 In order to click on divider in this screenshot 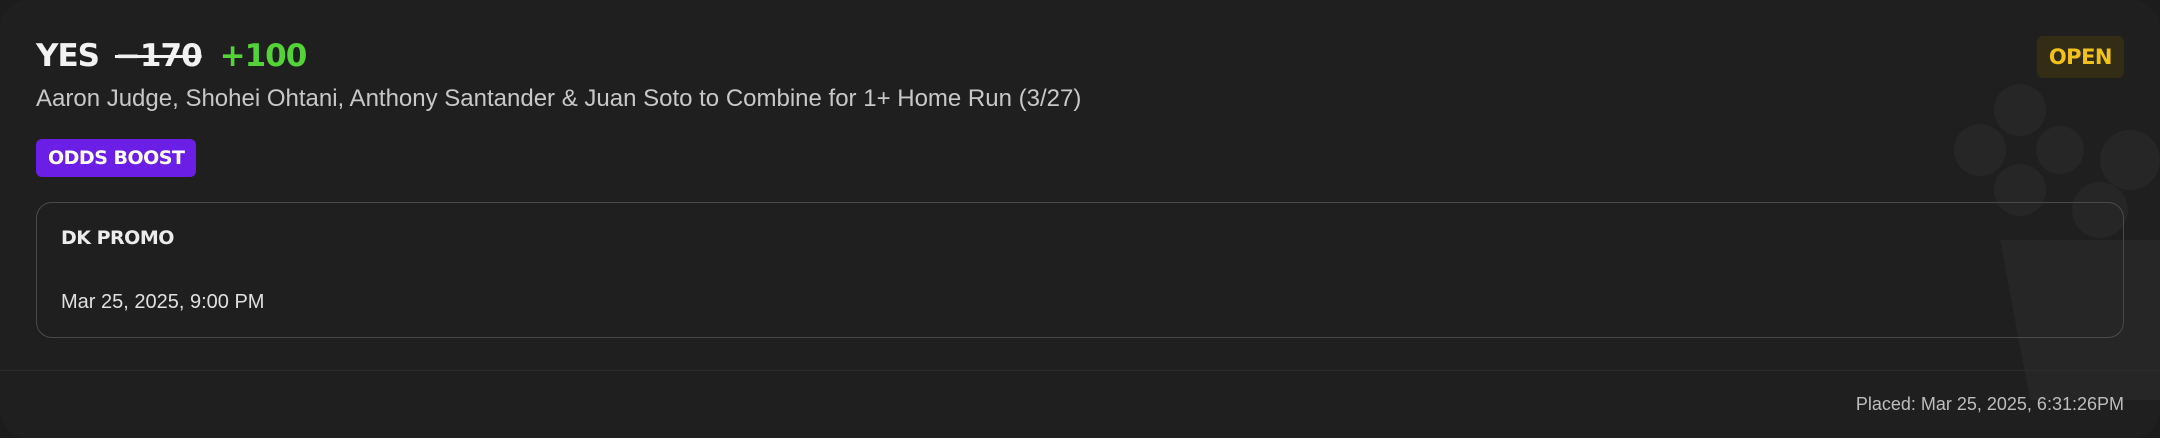, I will do `click(1080, 370)`.